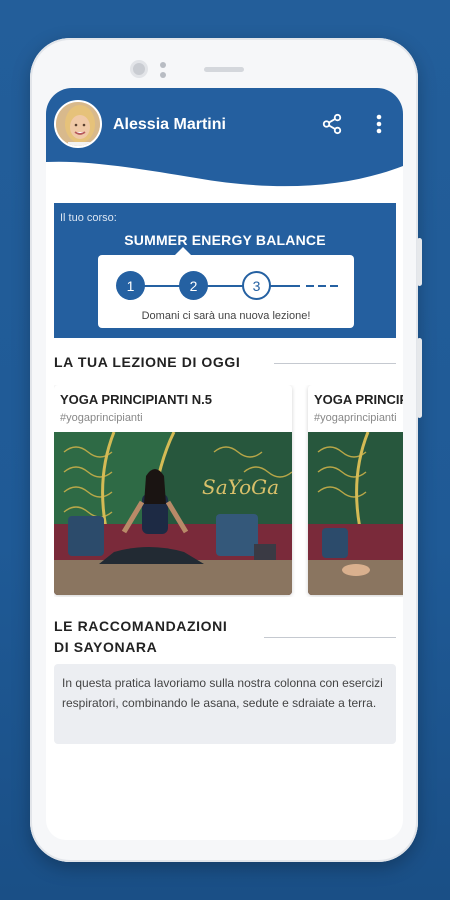 The image size is (450, 900). Describe the element at coordinates (358, 399) in the screenshot. I see `lesson-title: YOGA PRINCIPIANTI` at that location.